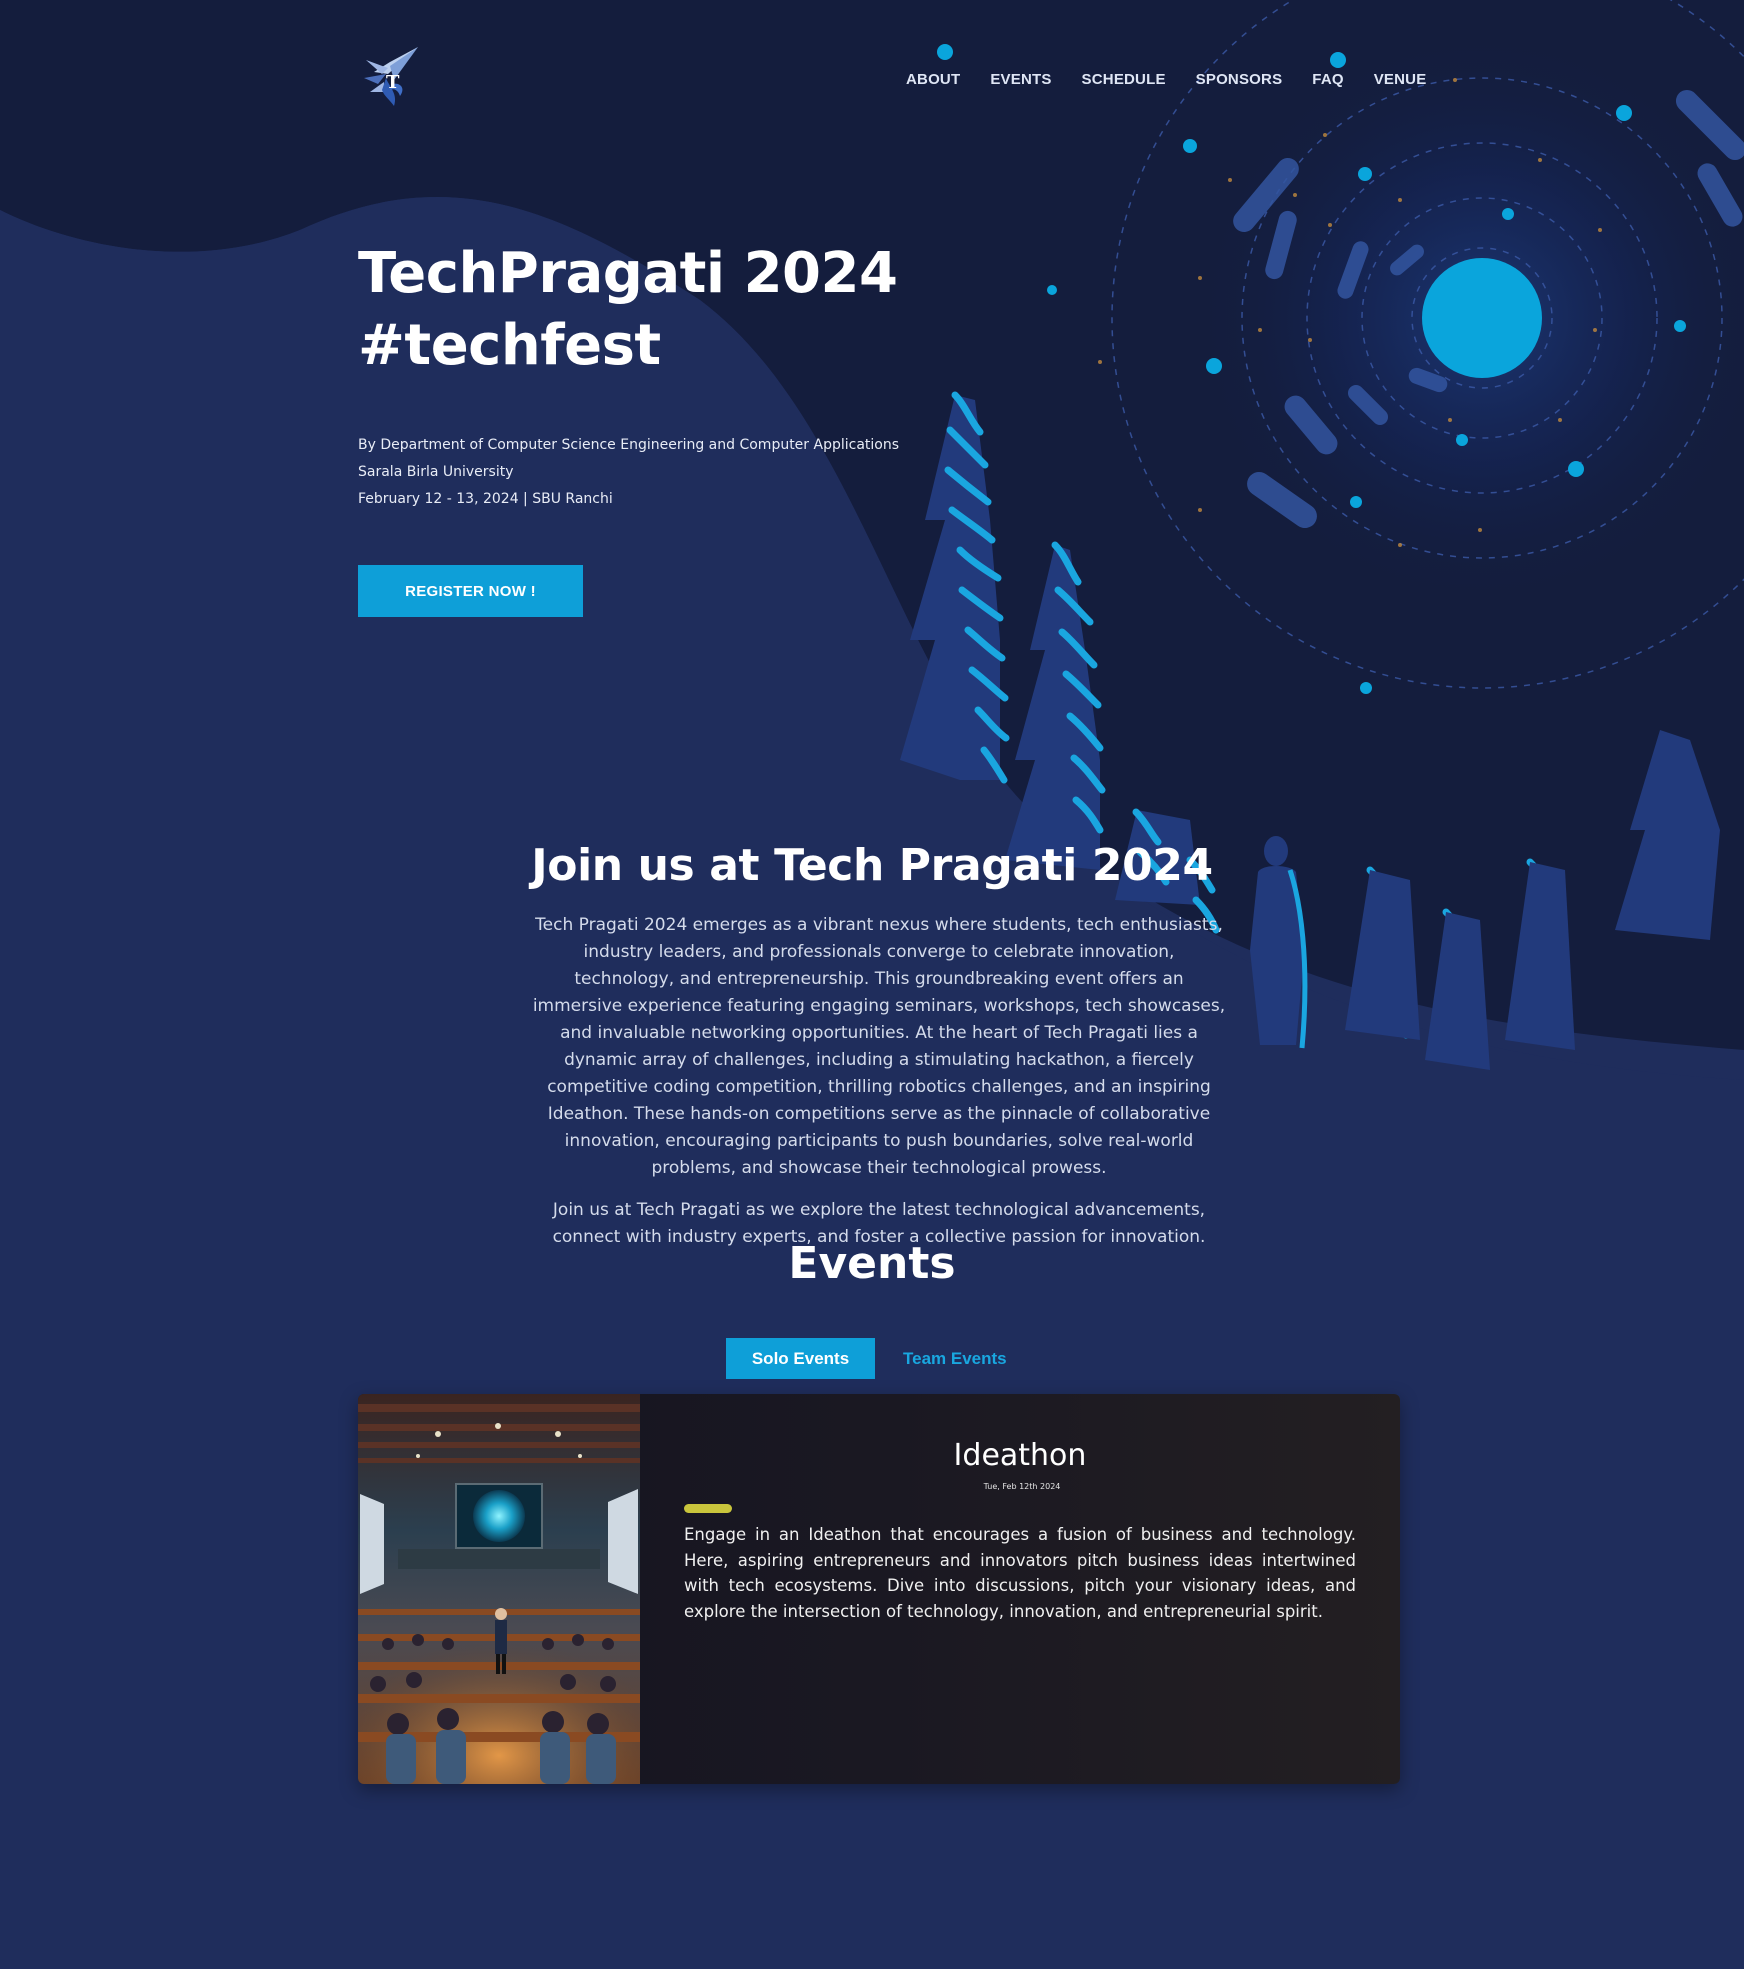  What do you see at coordinates (933, 79) in the screenshot?
I see `nav-about: ABOUT` at bounding box center [933, 79].